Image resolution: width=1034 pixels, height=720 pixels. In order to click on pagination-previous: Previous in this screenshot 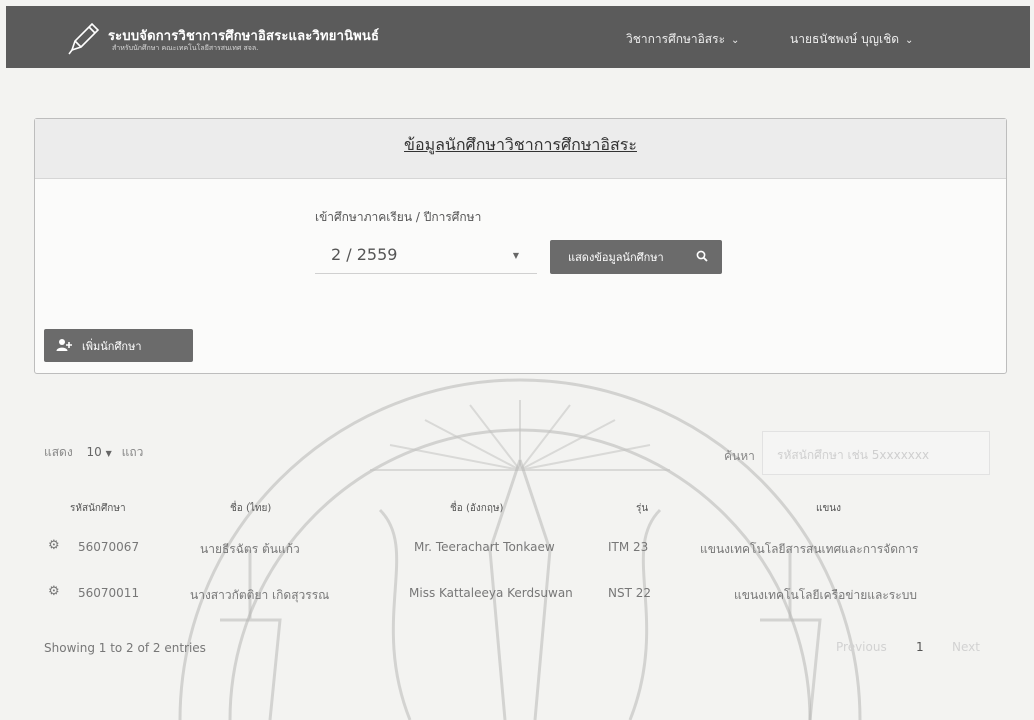, I will do `click(861, 647)`.